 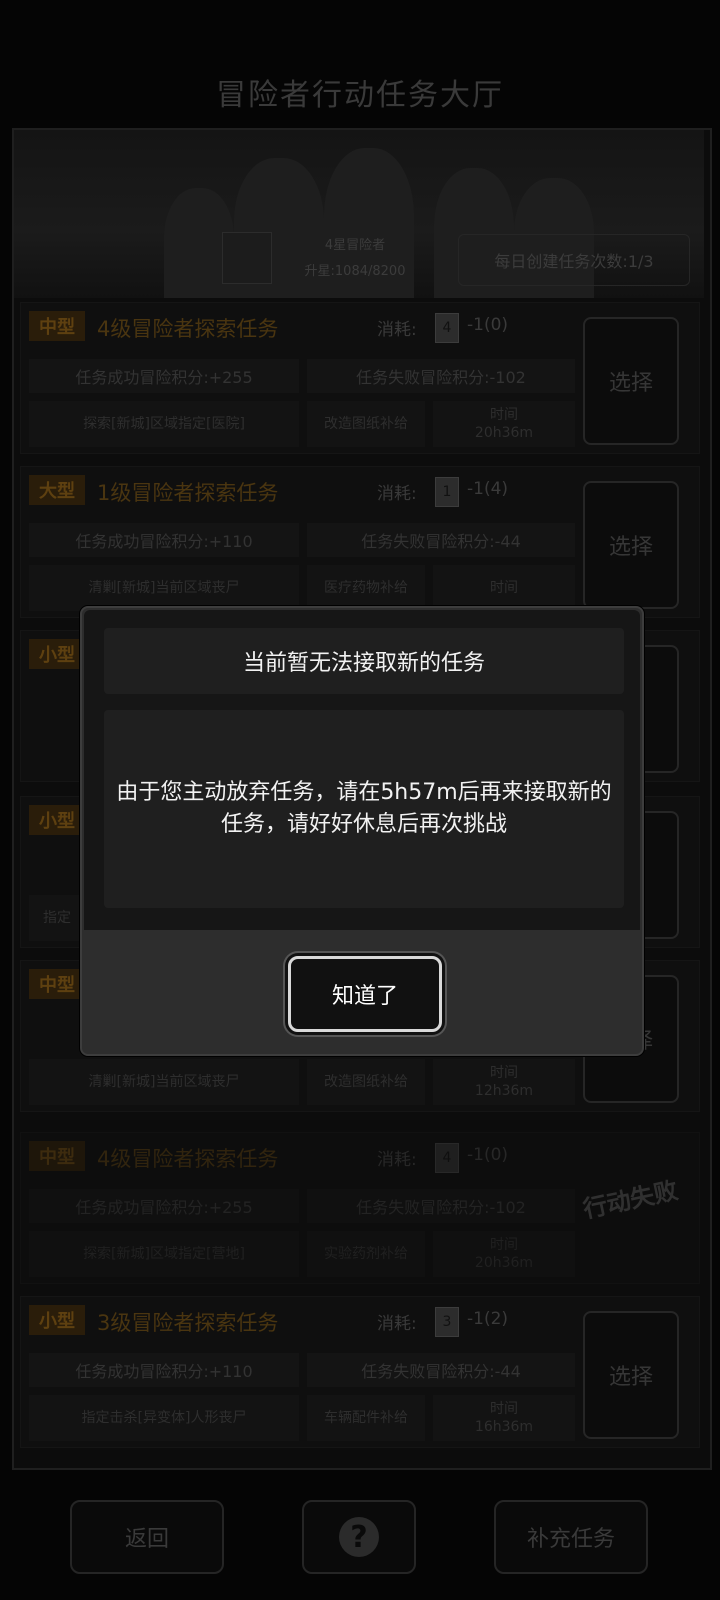 I want to click on task-card-icon: 3, so click(x=447, y=1322).